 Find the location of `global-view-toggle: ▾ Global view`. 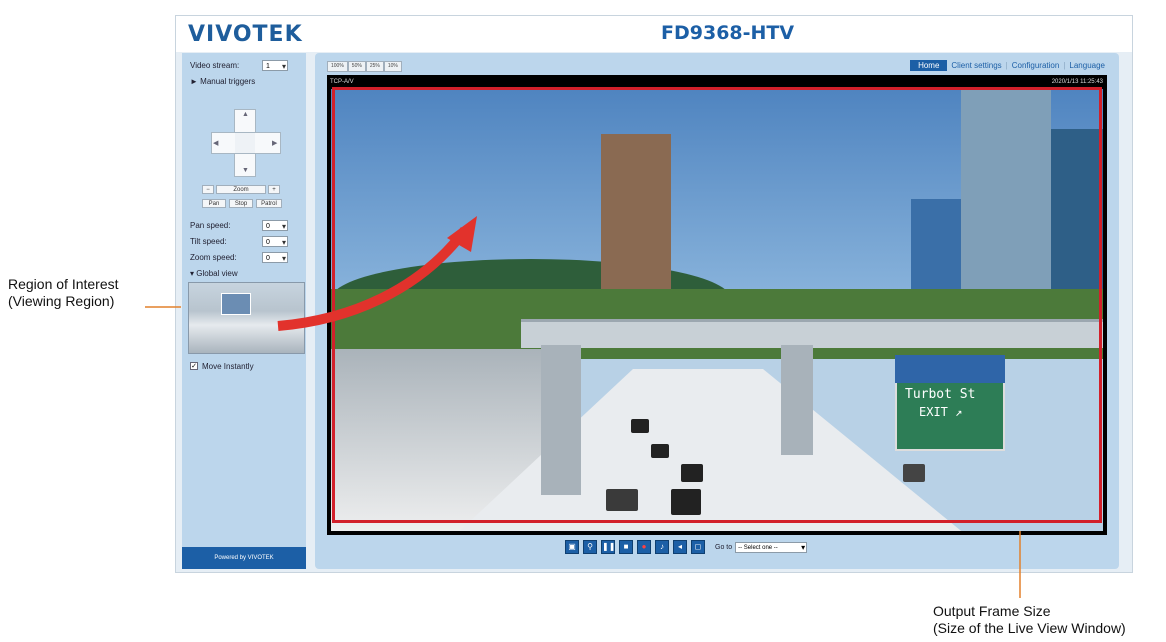

global-view-toggle: ▾ Global view is located at coordinates (214, 273).